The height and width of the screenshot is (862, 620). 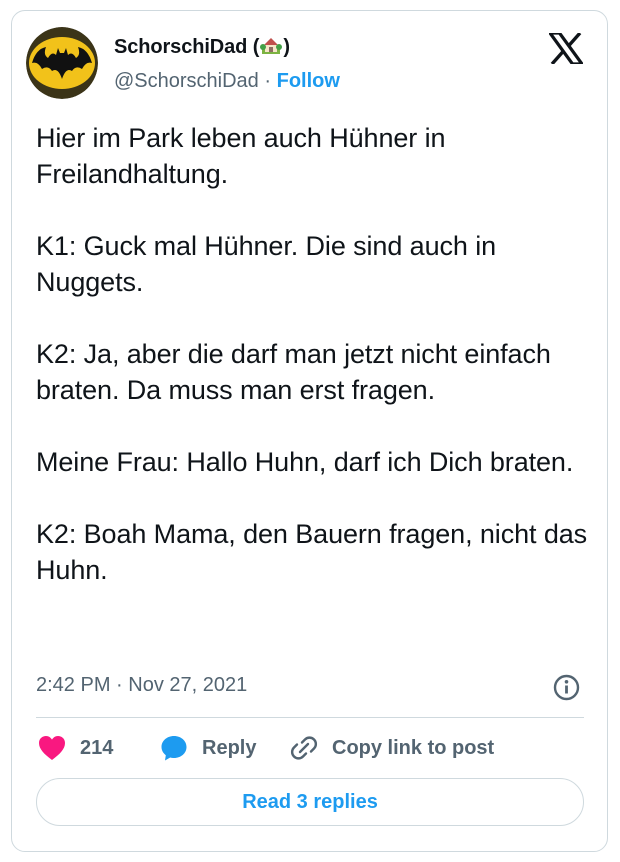 What do you see at coordinates (186, 81) in the screenshot?
I see `author-handle: @SchorschiDad` at bounding box center [186, 81].